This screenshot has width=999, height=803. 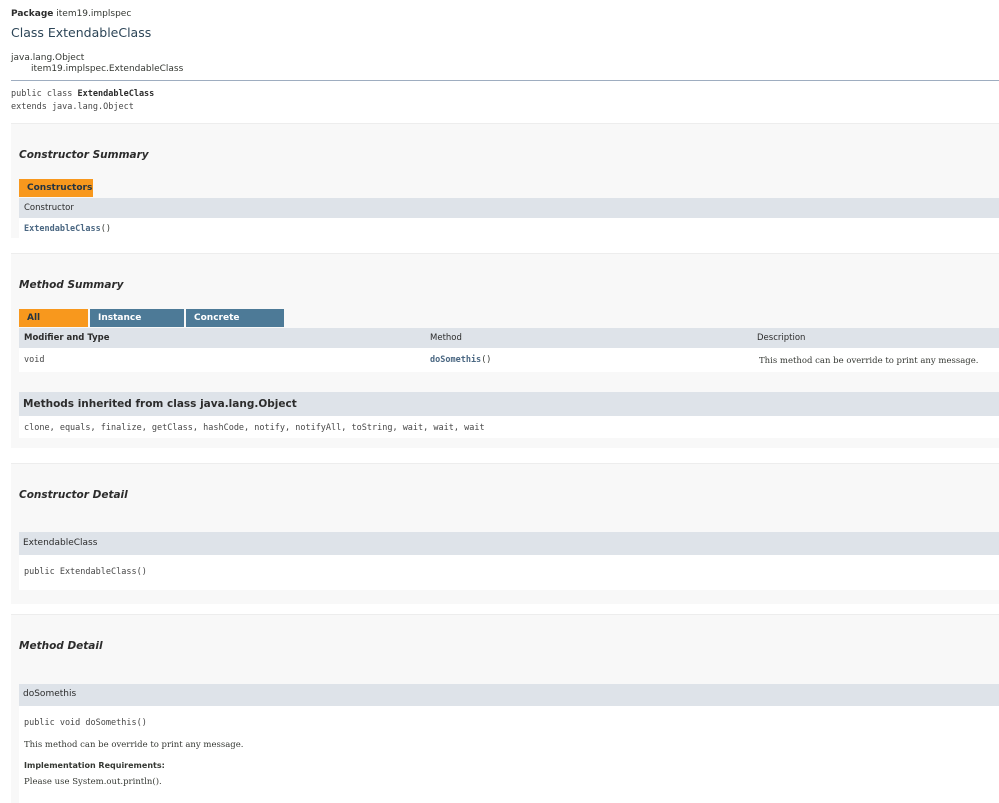 I want to click on class-signature: public class ExtendableClass, so click(x=82, y=94).